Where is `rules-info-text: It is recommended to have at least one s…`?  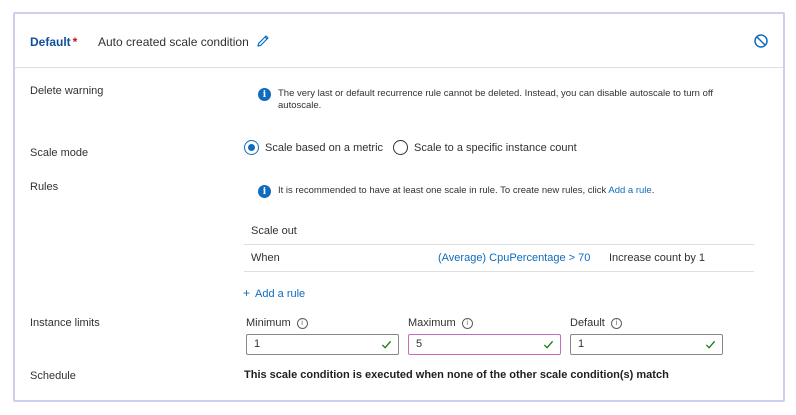 rules-info-text: It is recommended to have at least one s… is located at coordinates (466, 190).